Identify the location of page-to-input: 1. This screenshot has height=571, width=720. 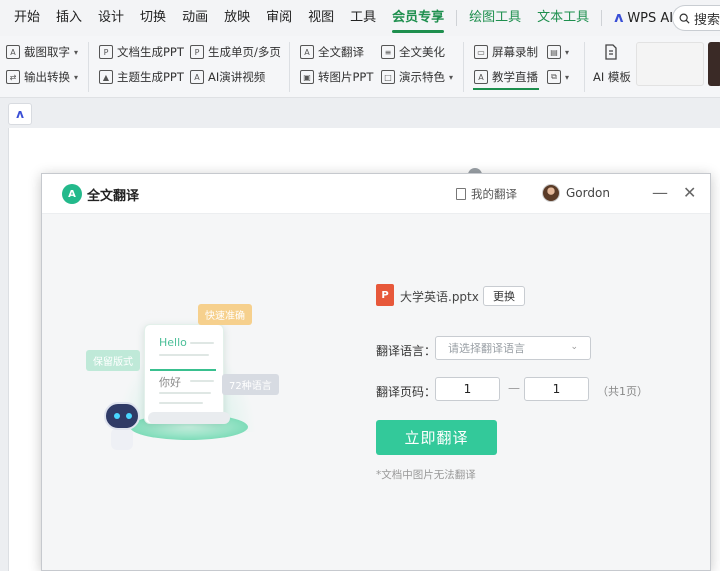
(556, 389).